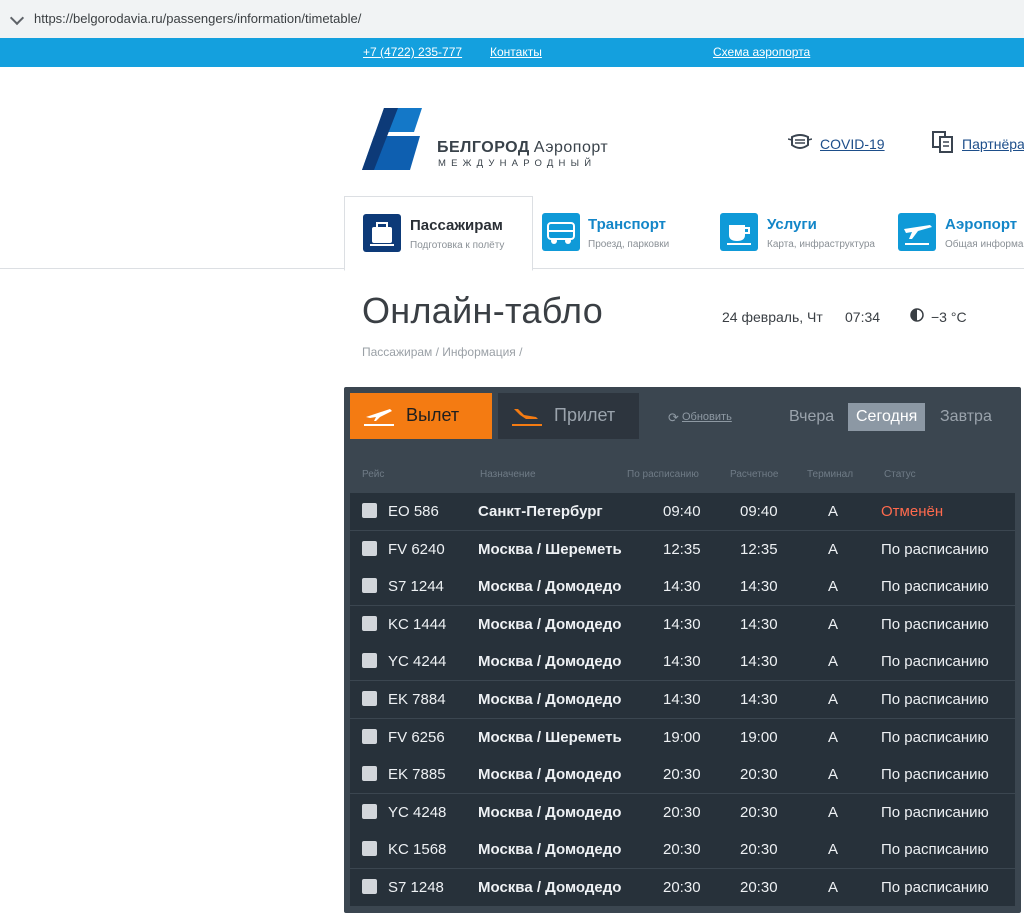  What do you see at coordinates (417, 624) in the screenshot?
I see `flight-number: KC 1444` at bounding box center [417, 624].